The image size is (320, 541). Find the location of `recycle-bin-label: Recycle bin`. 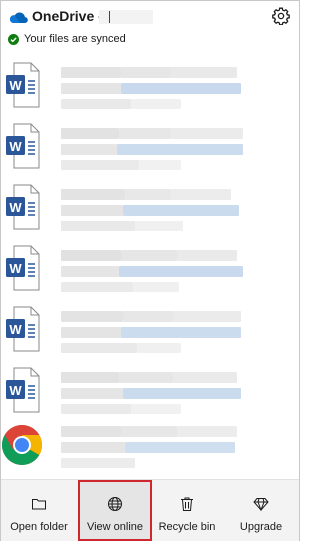

recycle-bin-label: Recycle bin is located at coordinates (187, 527).